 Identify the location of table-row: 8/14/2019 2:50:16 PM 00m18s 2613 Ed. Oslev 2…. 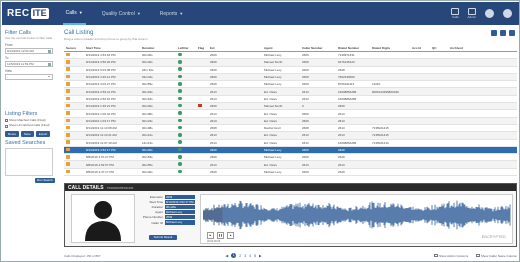
(290, 100).